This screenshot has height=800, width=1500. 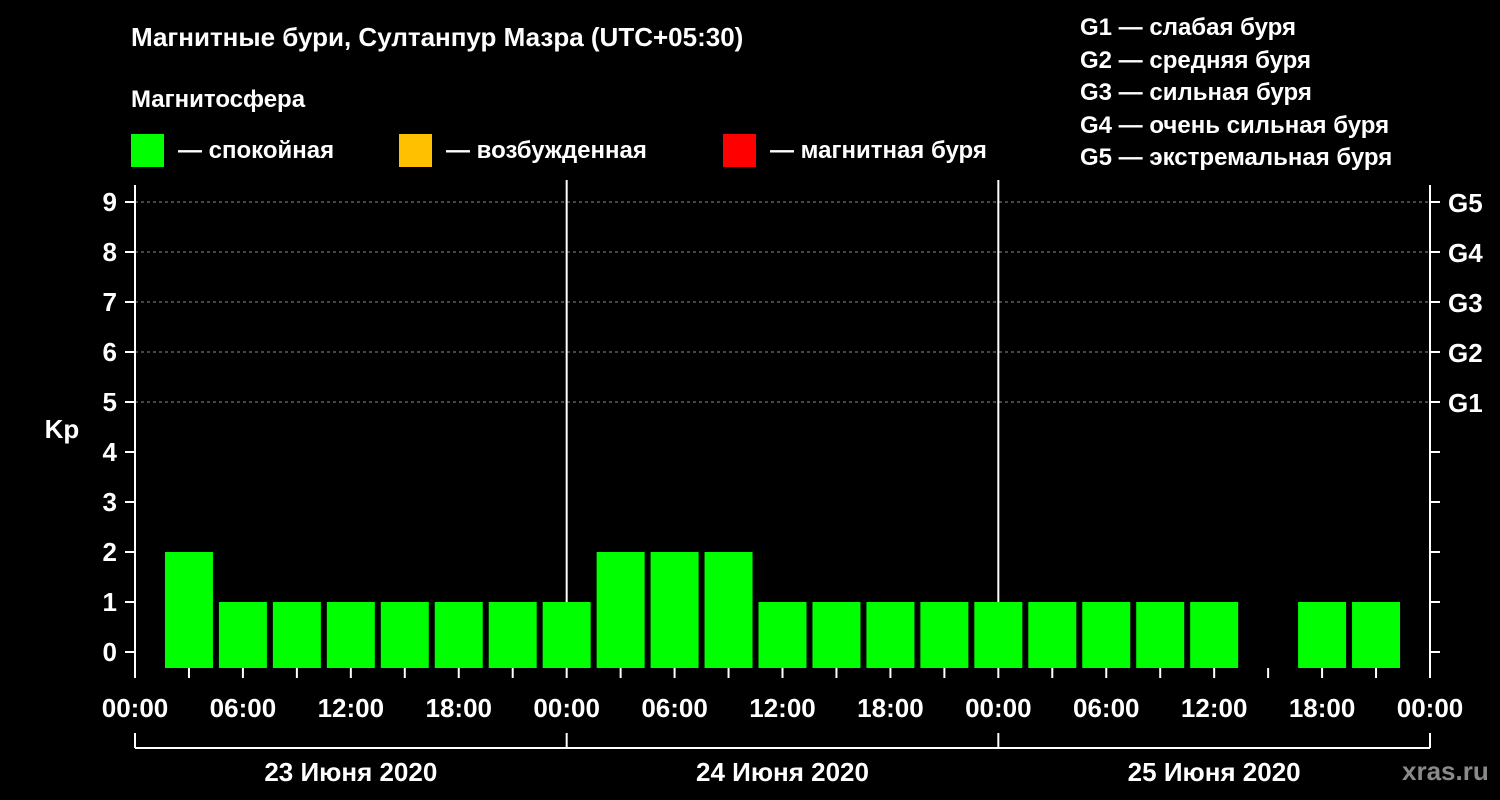 What do you see at coordinates (1465, 303) in the screenshot?
I see `g-level-label: G3` at bounding box center [1465, 303].